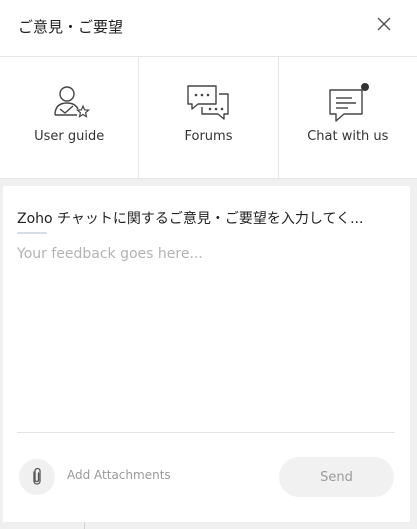  Describe the element at coordinates (349, 102) in the screenshot. I see `chat-icon` at that location.